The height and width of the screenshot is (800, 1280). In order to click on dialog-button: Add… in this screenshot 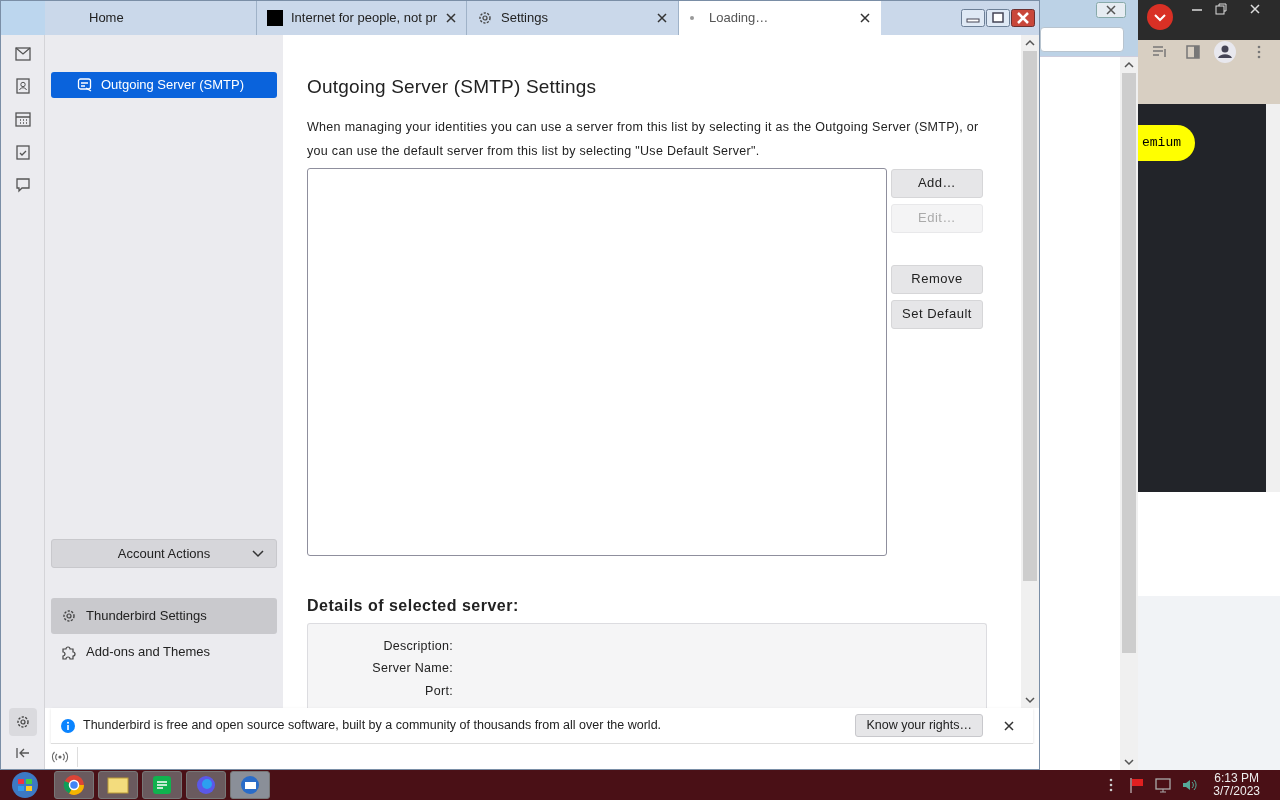, I will do `click(937, 183)`.